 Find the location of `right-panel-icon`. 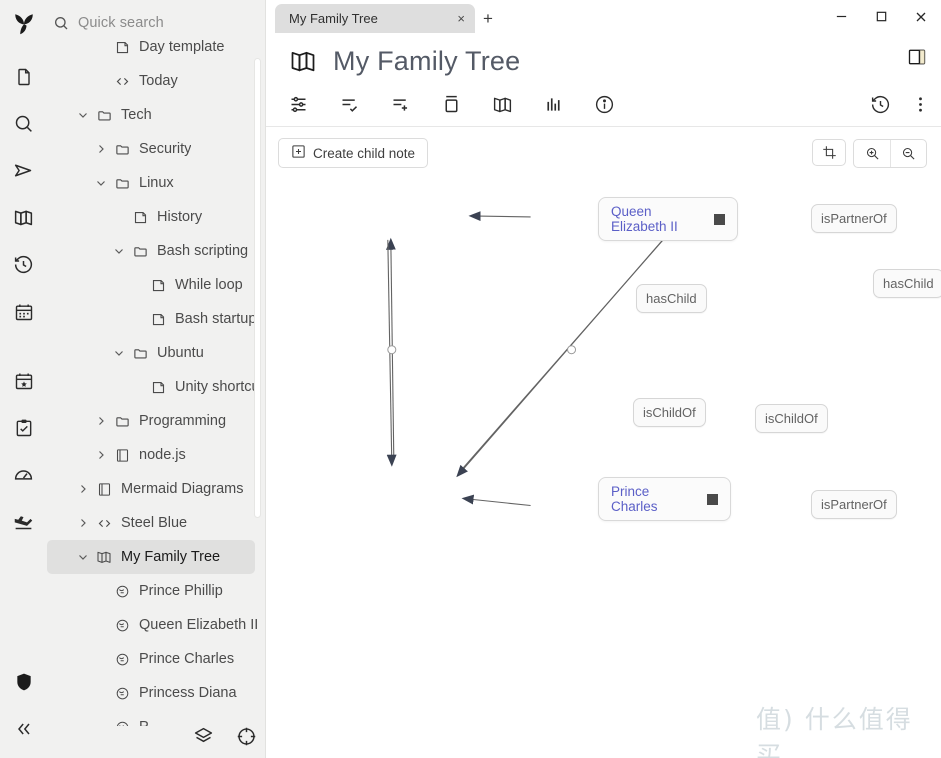

right-panel-icon is located at coordinates (917, 59).